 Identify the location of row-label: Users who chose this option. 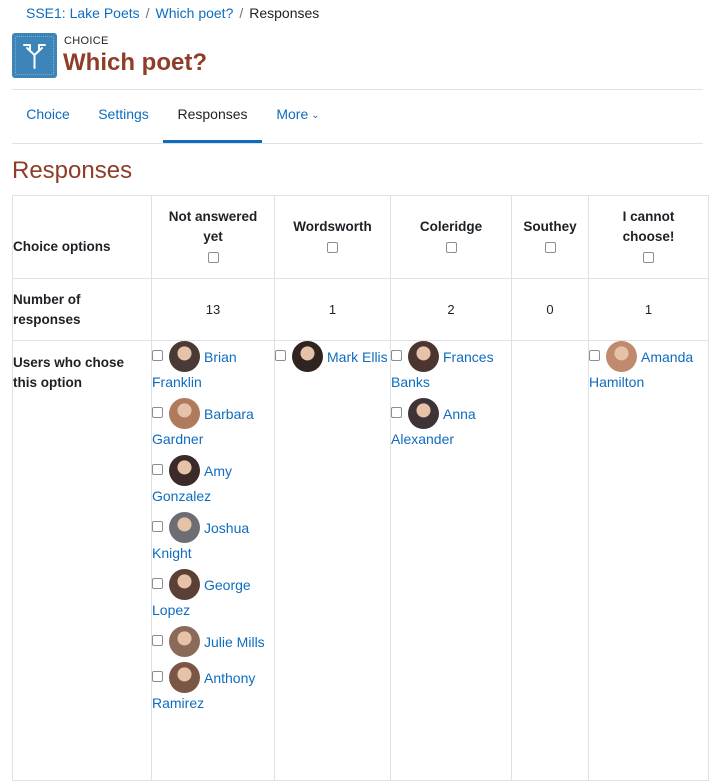
(82, 560).